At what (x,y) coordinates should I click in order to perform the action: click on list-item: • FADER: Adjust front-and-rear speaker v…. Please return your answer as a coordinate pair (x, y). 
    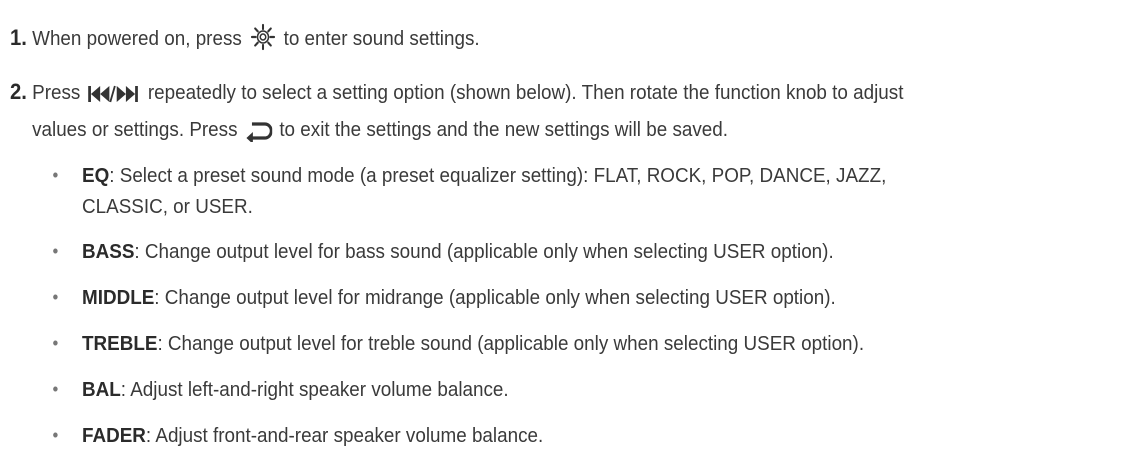
    Looking at the image, I should click on (469, 435).